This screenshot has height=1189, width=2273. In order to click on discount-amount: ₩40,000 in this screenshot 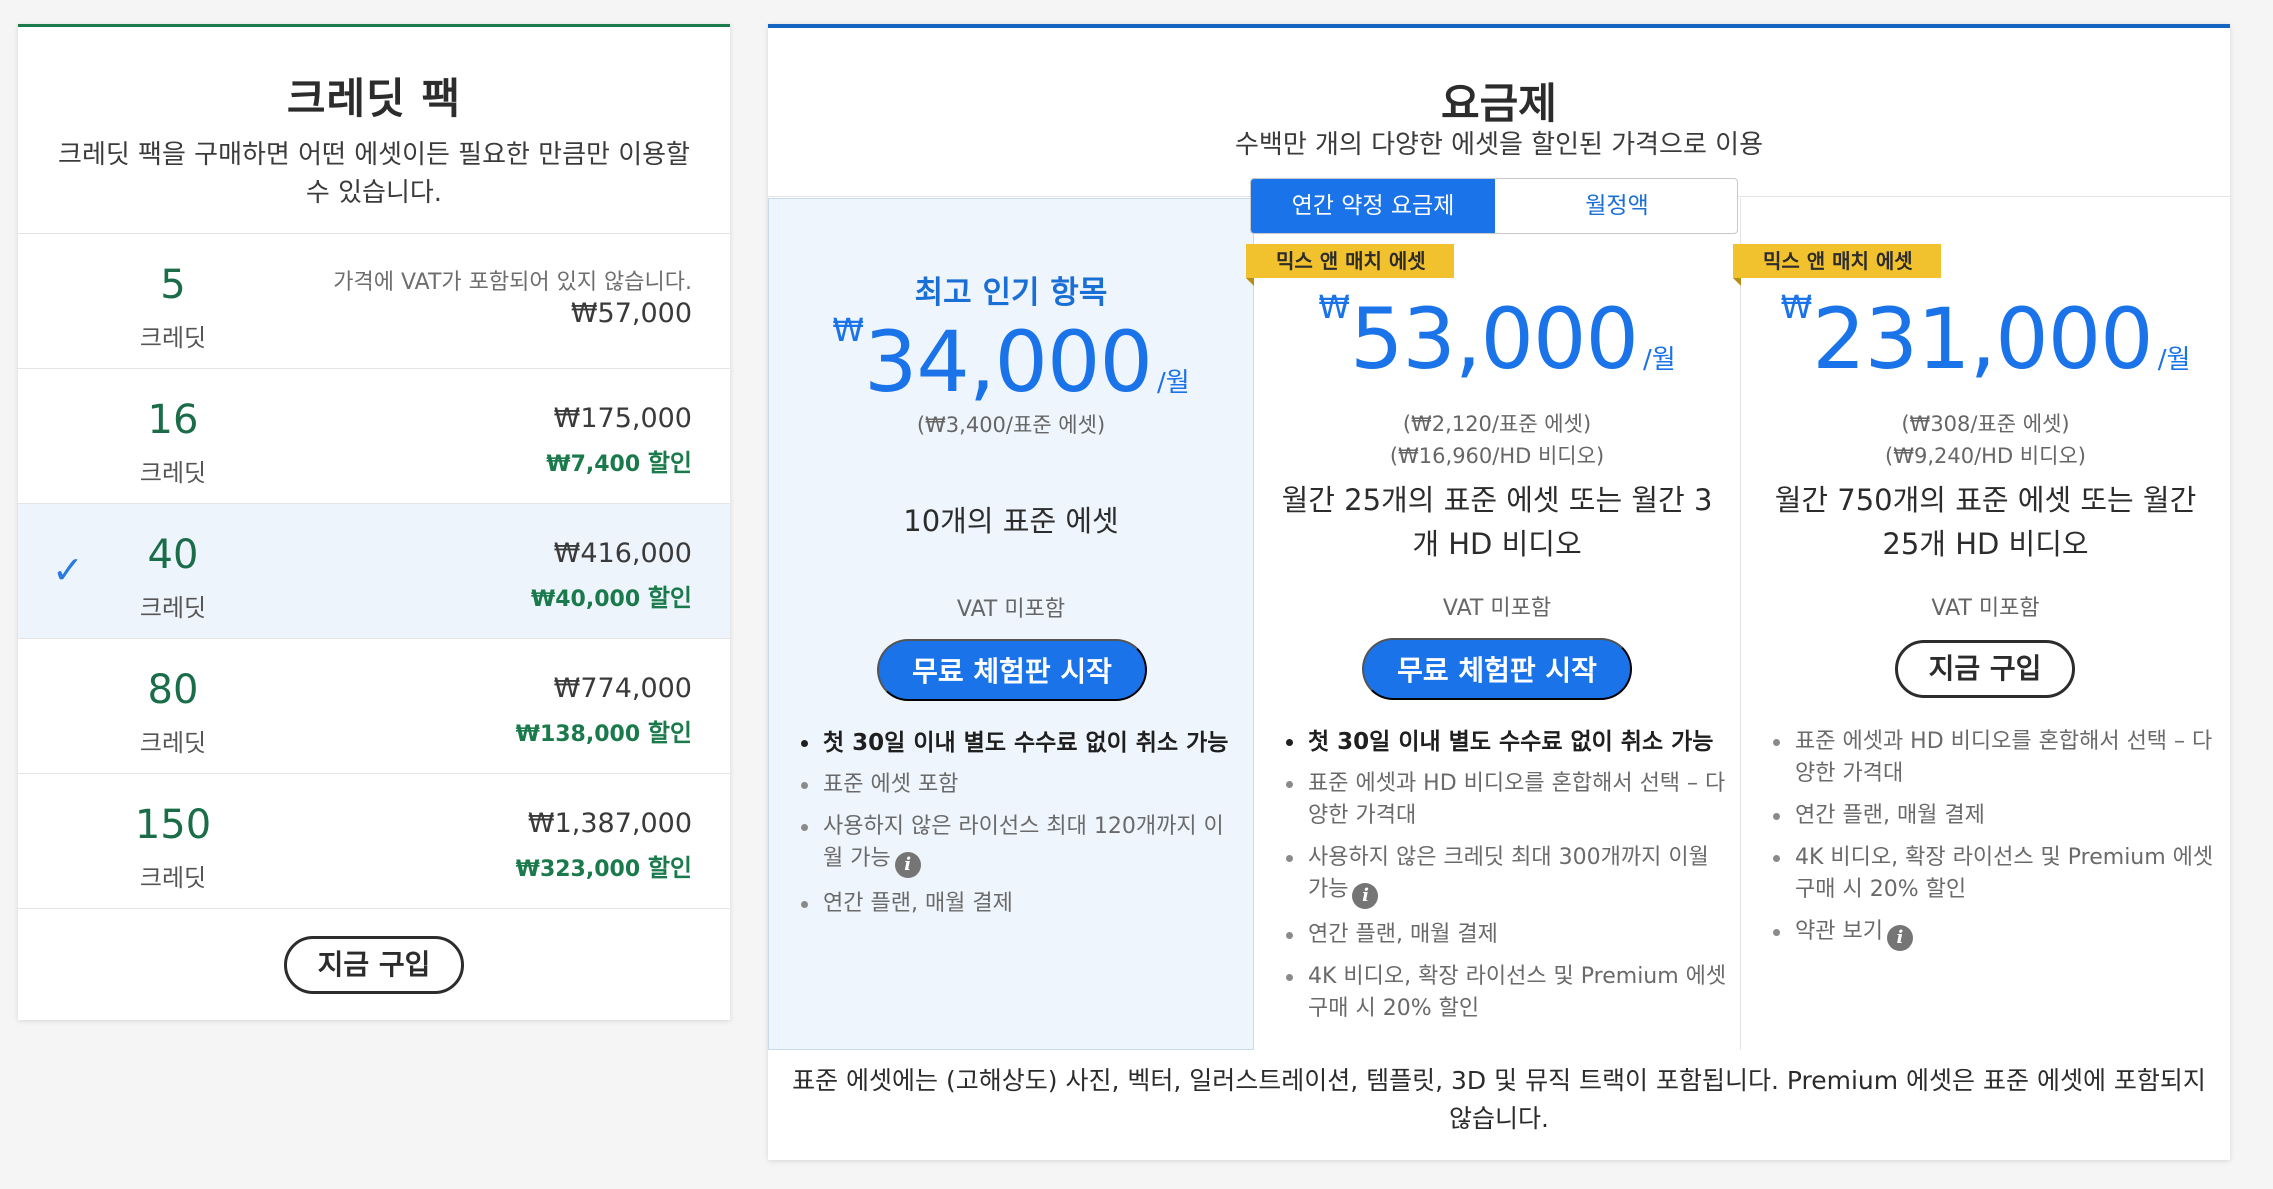, I will do `click(585, 599)`.